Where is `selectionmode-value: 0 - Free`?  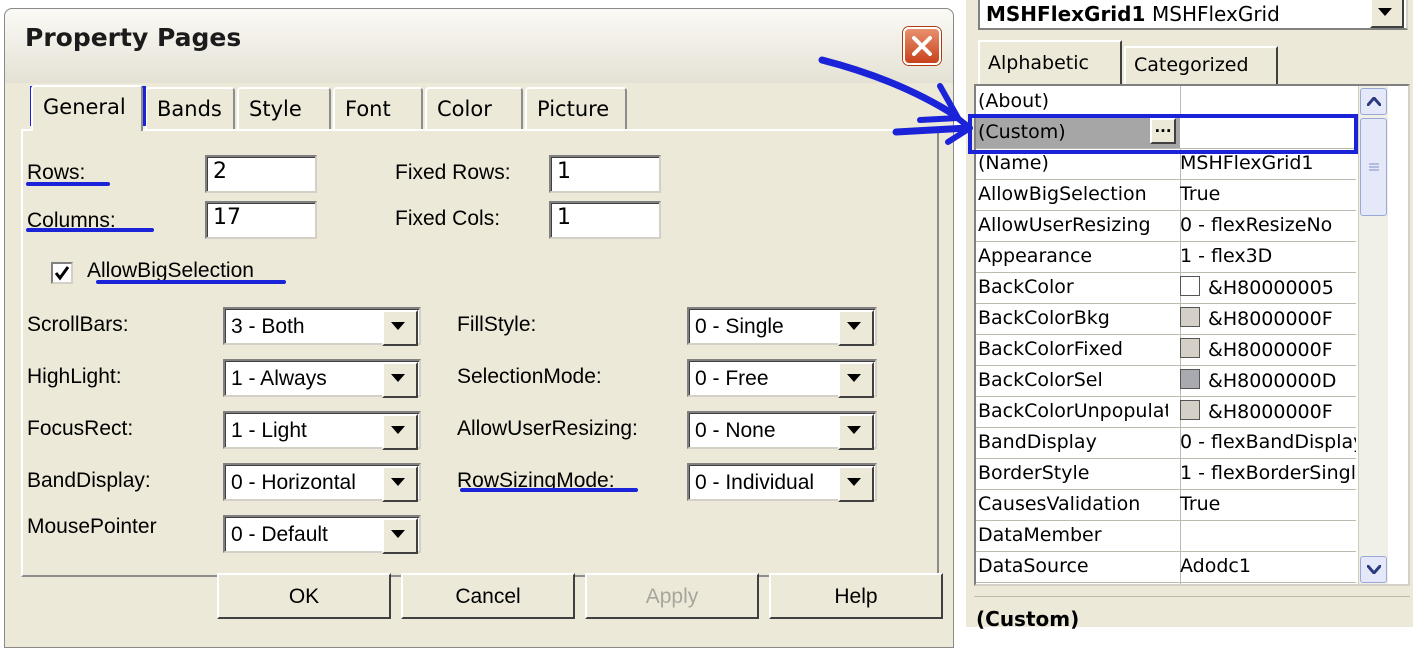 selectionmode-value: 0 - Free is located at coordinates (732, 378).